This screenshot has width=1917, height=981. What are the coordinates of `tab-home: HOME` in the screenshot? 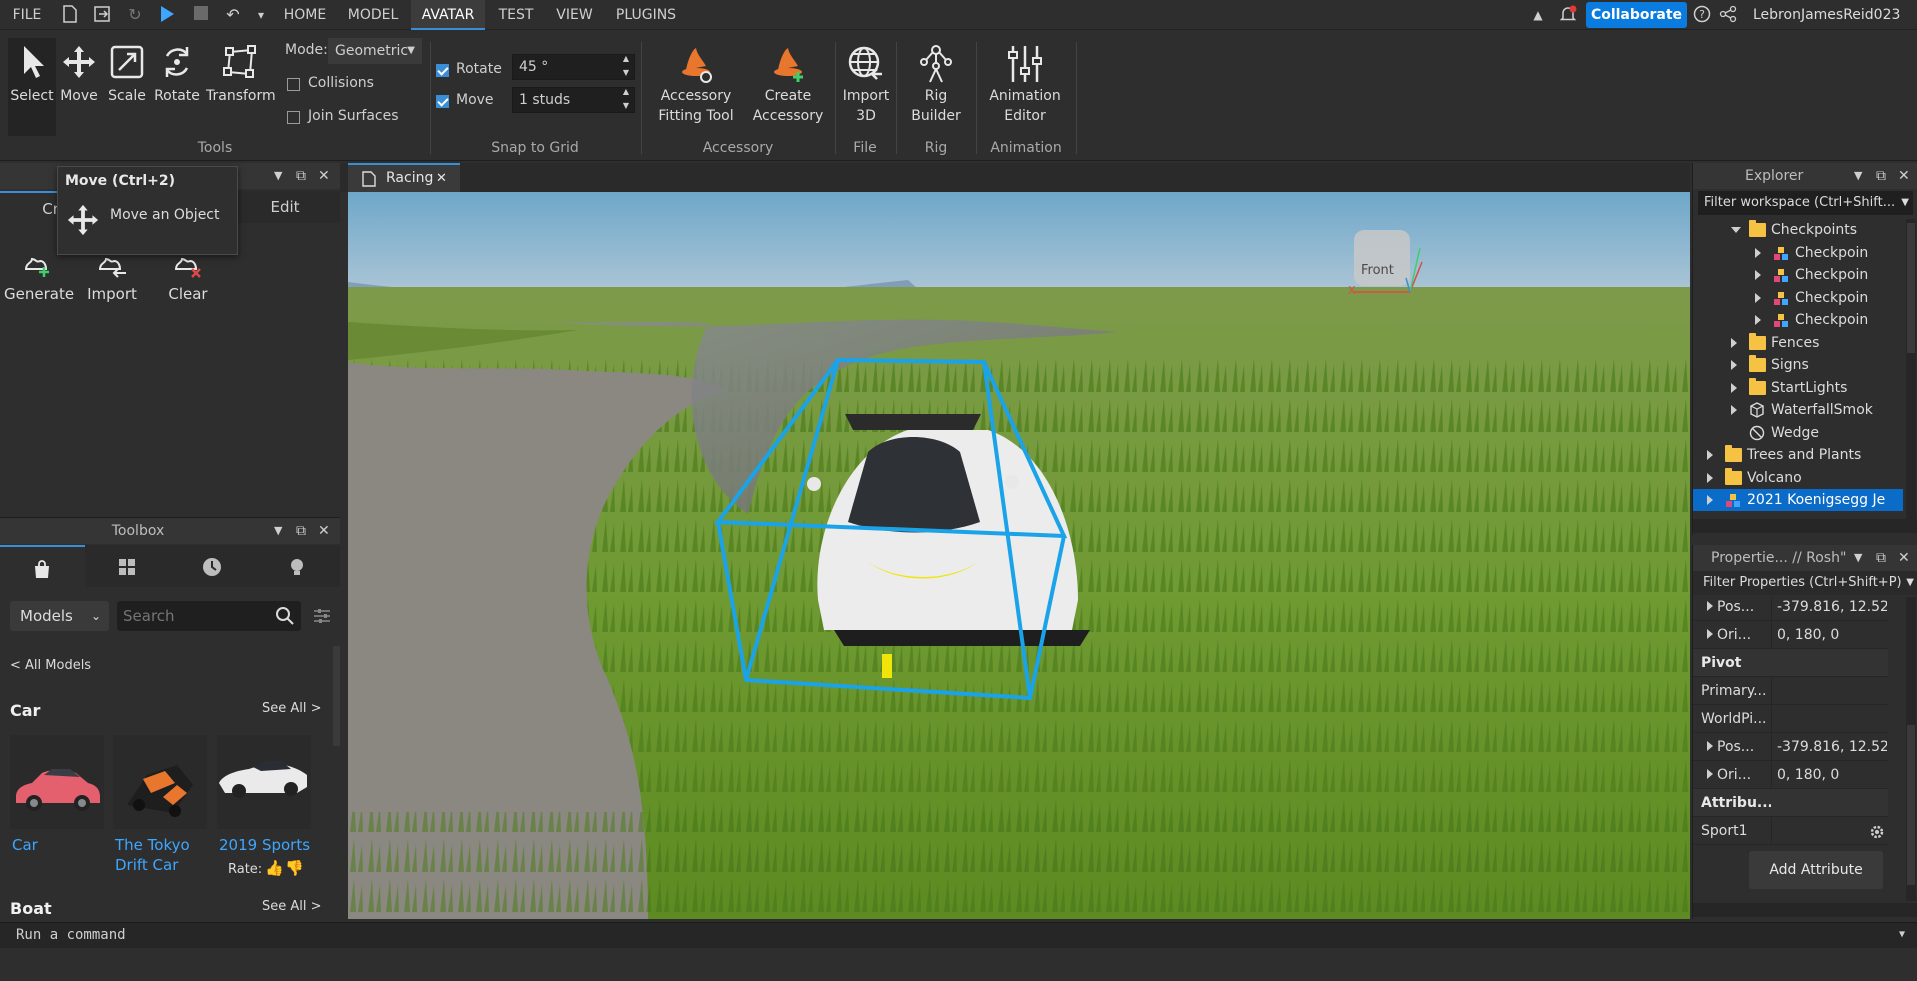 It's located at (305, 15).